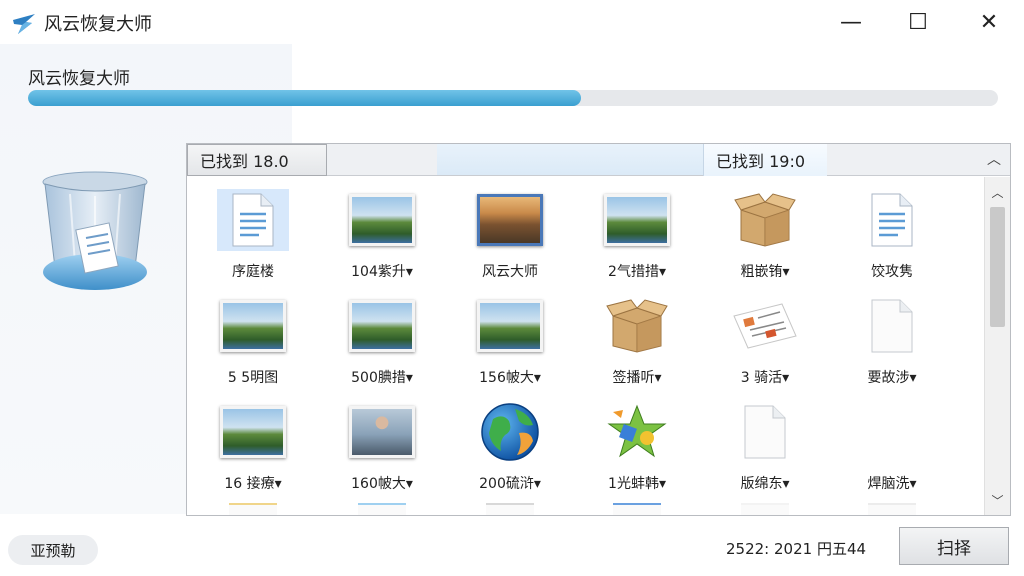  I want to click on scan-button: 扫择, so click(954, 546).